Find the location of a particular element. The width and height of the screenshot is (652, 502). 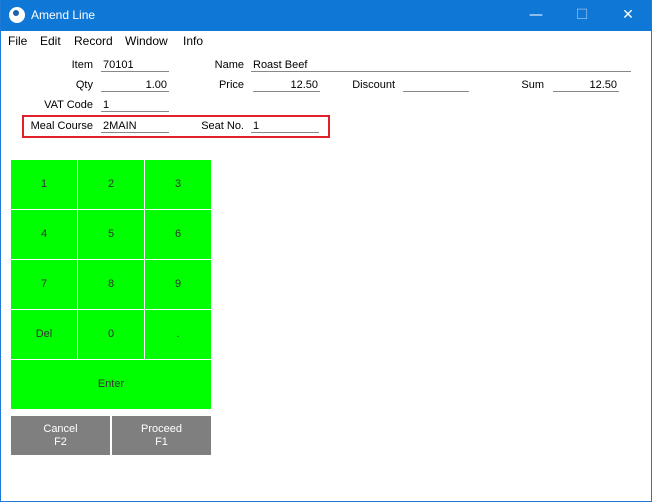

meal-course-label: Meal Course is located at coordinates (61, 126).